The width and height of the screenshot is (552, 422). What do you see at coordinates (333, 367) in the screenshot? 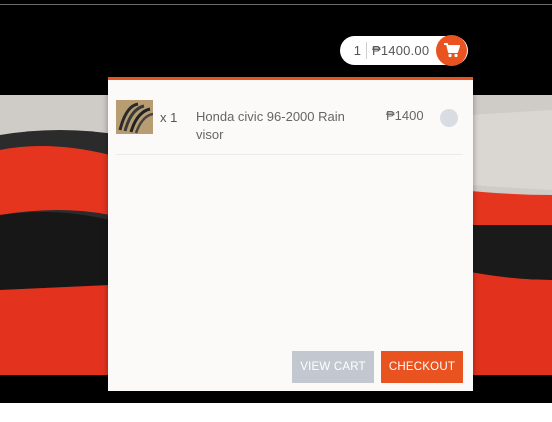
I see `view-cart-button: VIEW CART` at bounding box center [333, 367].